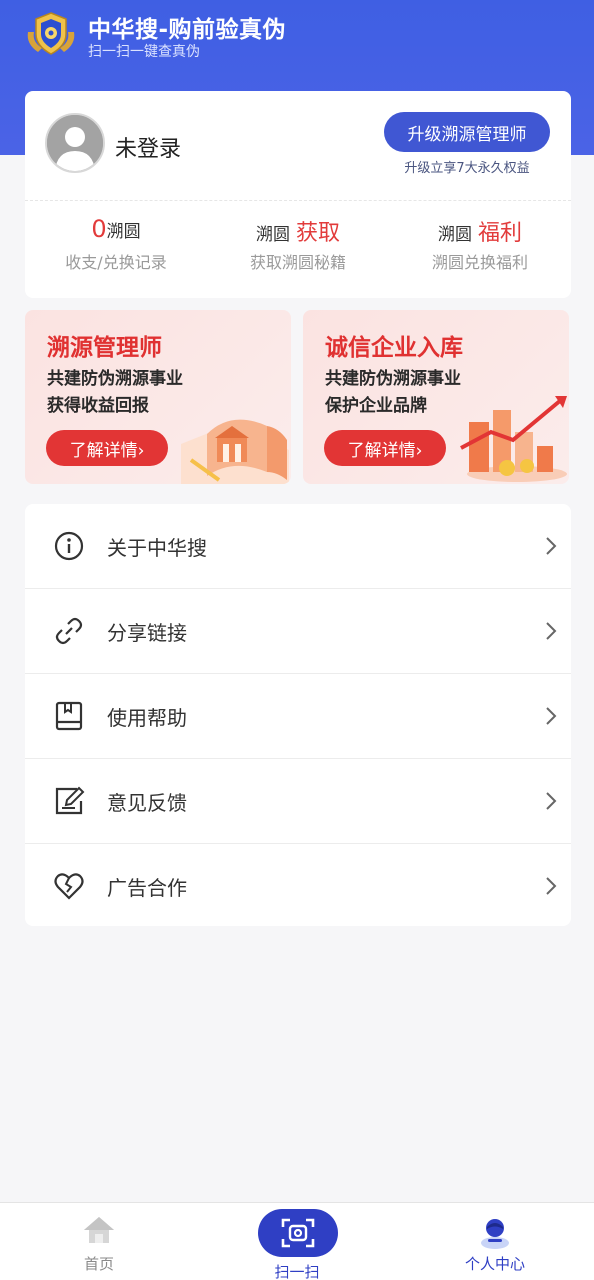 The width and height of the screenshot is (594, 1280). I want to click on upgrade-note: 升级立享7大永久权益, so click(467, 168).